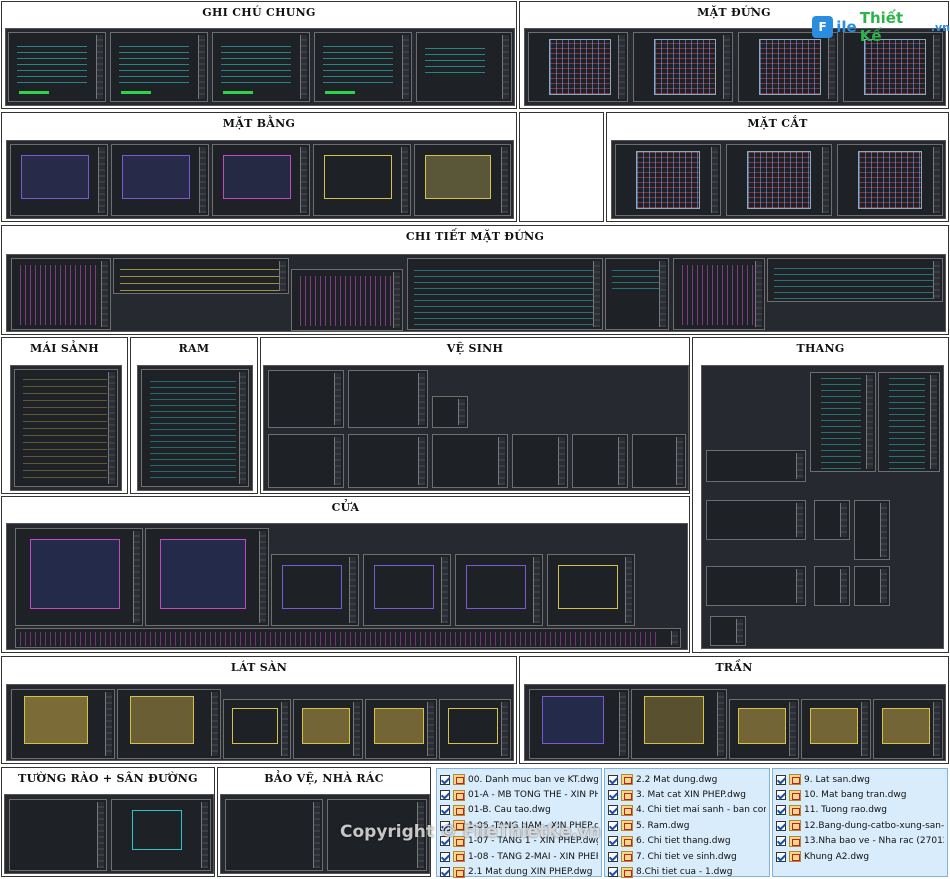 The width and height of the screenshot is (950, 879). Describe the element at coordinates (519, 856) in the screenshot. I see `file-item: 1-08 - TANG 2-MAI - XIN PHEP.dwg` at that location.